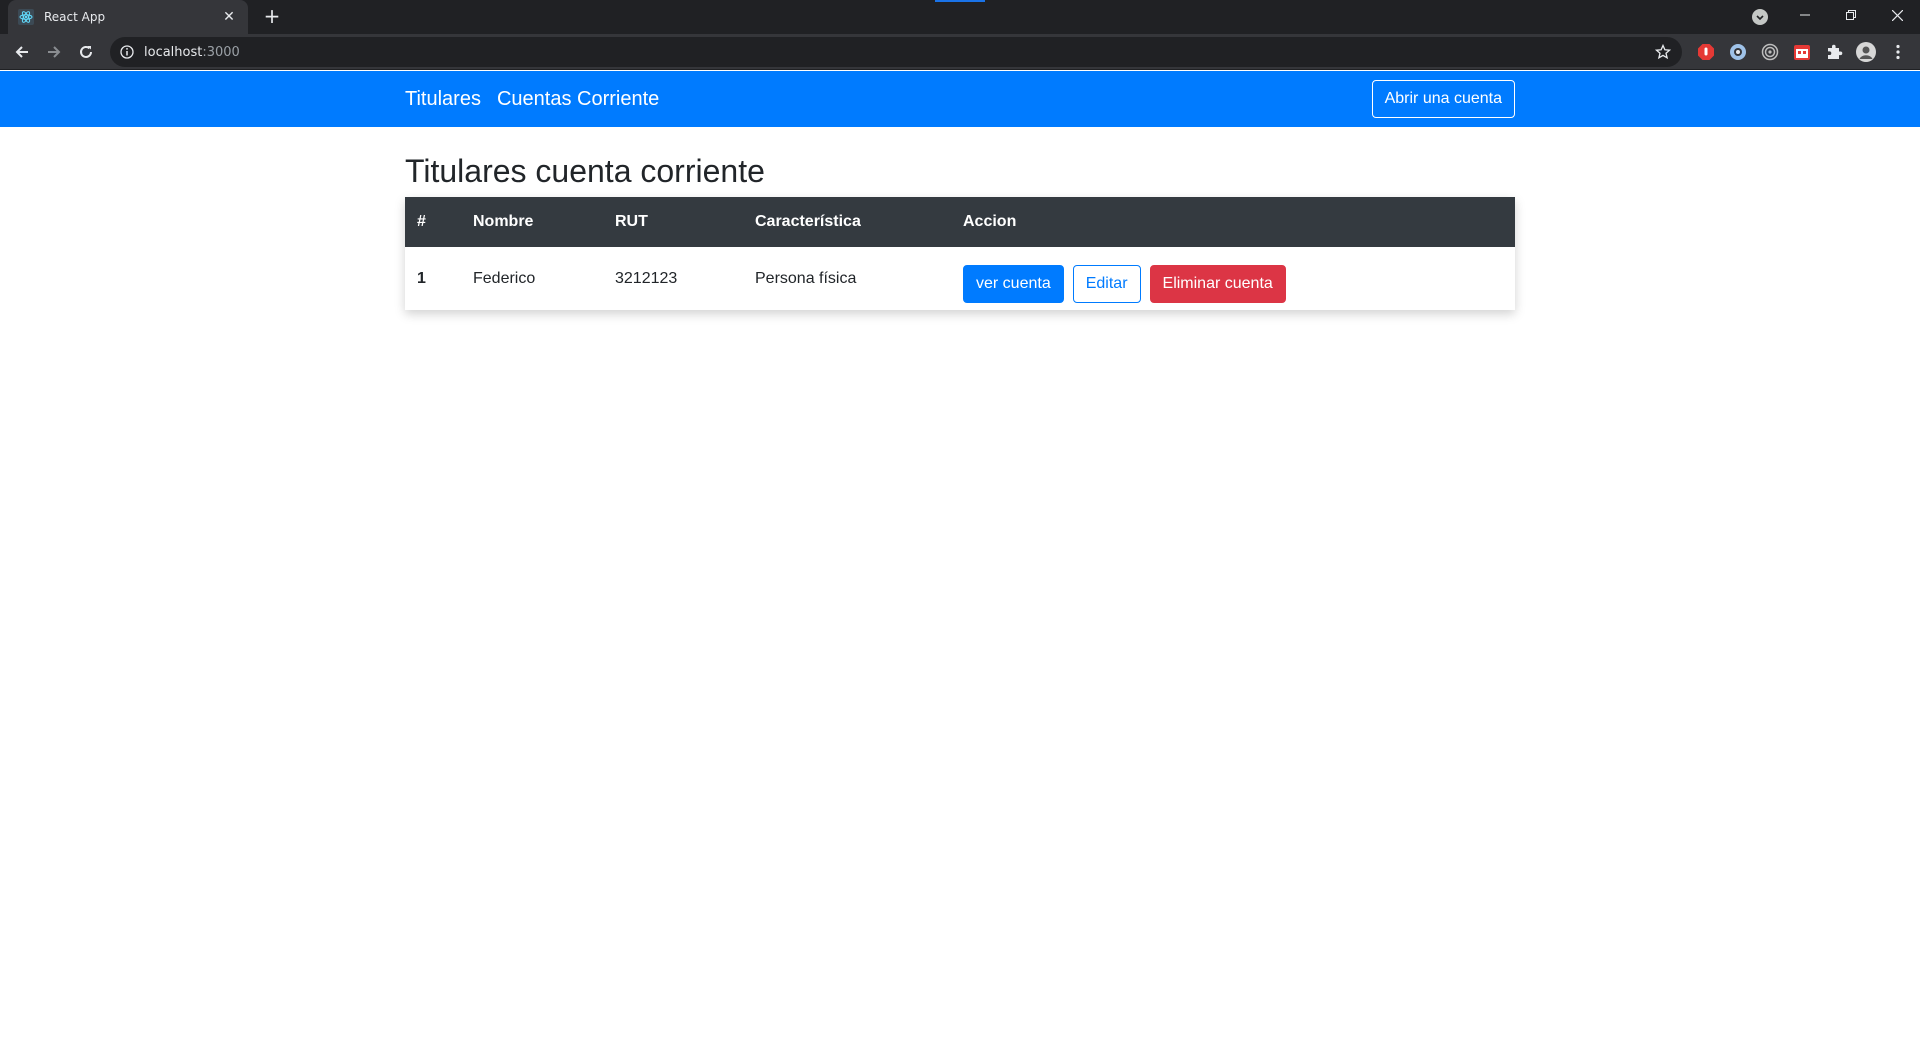  Describe the element at coordinates (1013, 283) in the screenshot. I see `view-account-button: ver cuenta` at that location.